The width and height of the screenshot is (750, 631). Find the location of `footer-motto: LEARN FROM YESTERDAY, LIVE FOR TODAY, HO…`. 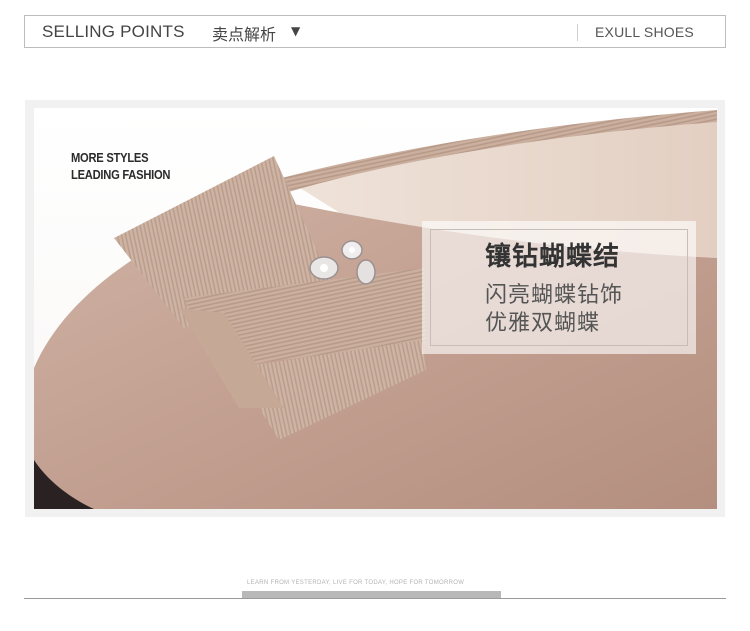

footer-motto: LEARN FROM YESTERDAY, LIVE FOR TODAY, HO… is located at coordinates (356, 583).